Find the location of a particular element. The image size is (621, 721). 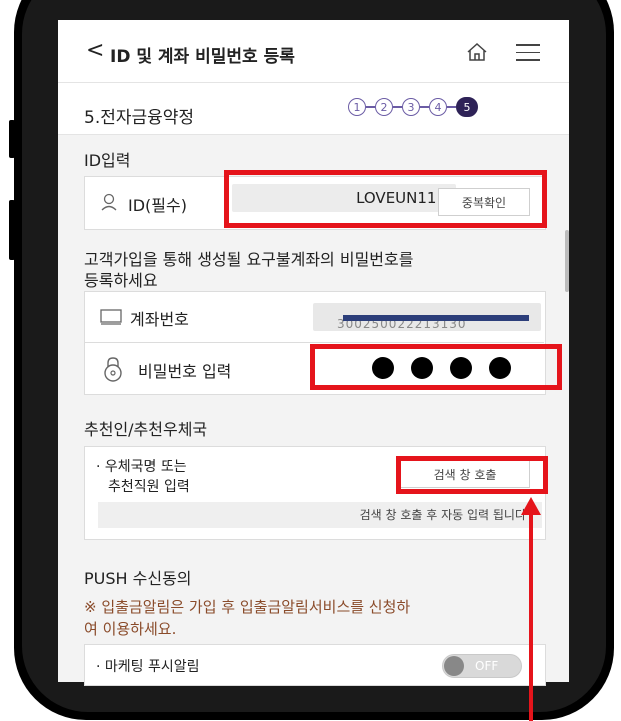

recommender-field-label-1: · 우체국명 또는 is located at coordinates (141, 467).